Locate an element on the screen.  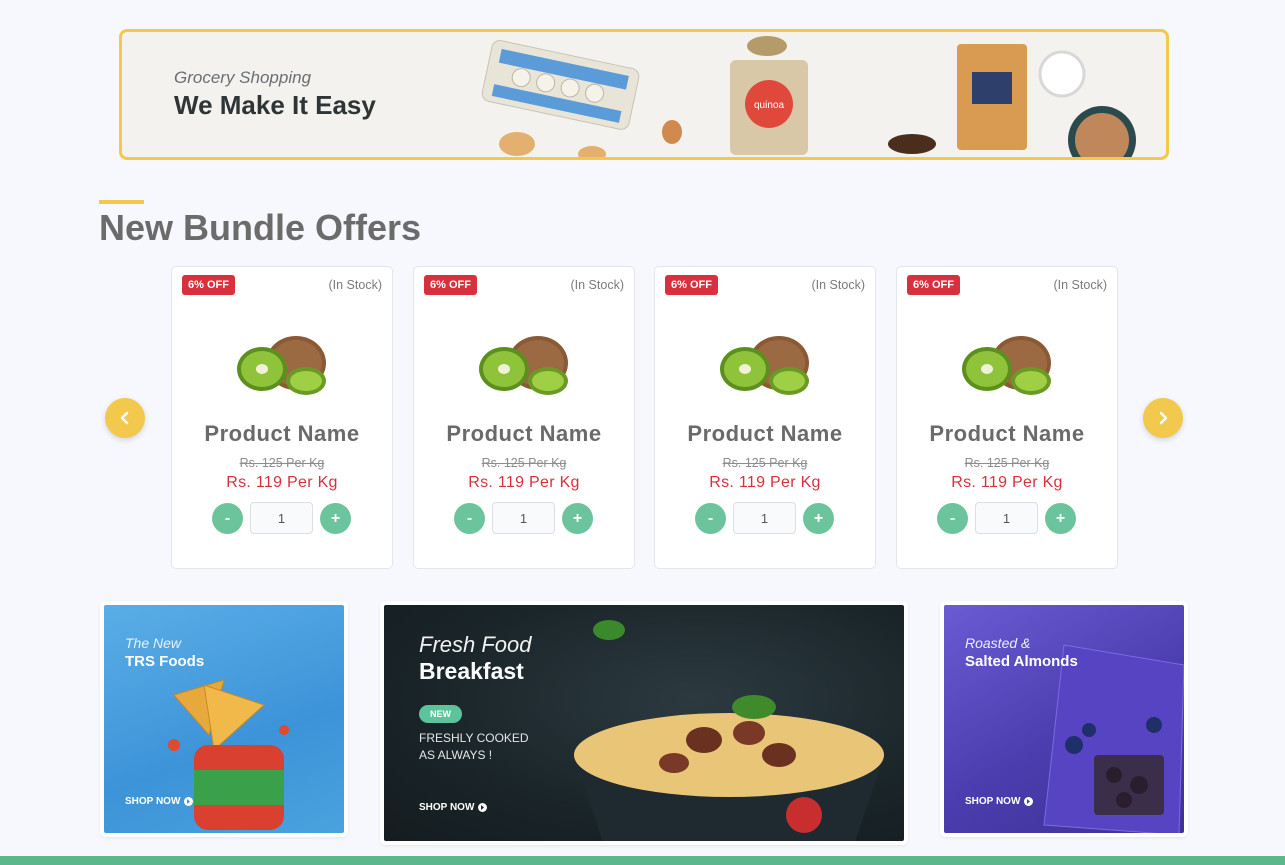
basil-leaf-icon is located at coordinates (609, 630).